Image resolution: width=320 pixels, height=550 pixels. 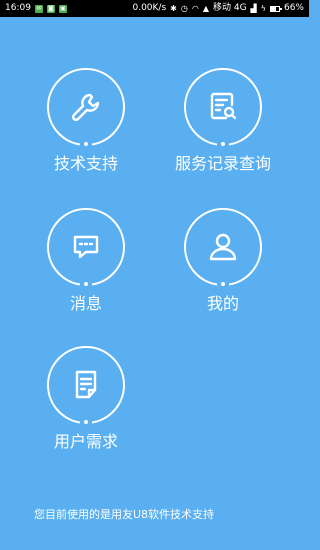 I want to click on alarm-icon: ◷, so click(x=184, y=8).